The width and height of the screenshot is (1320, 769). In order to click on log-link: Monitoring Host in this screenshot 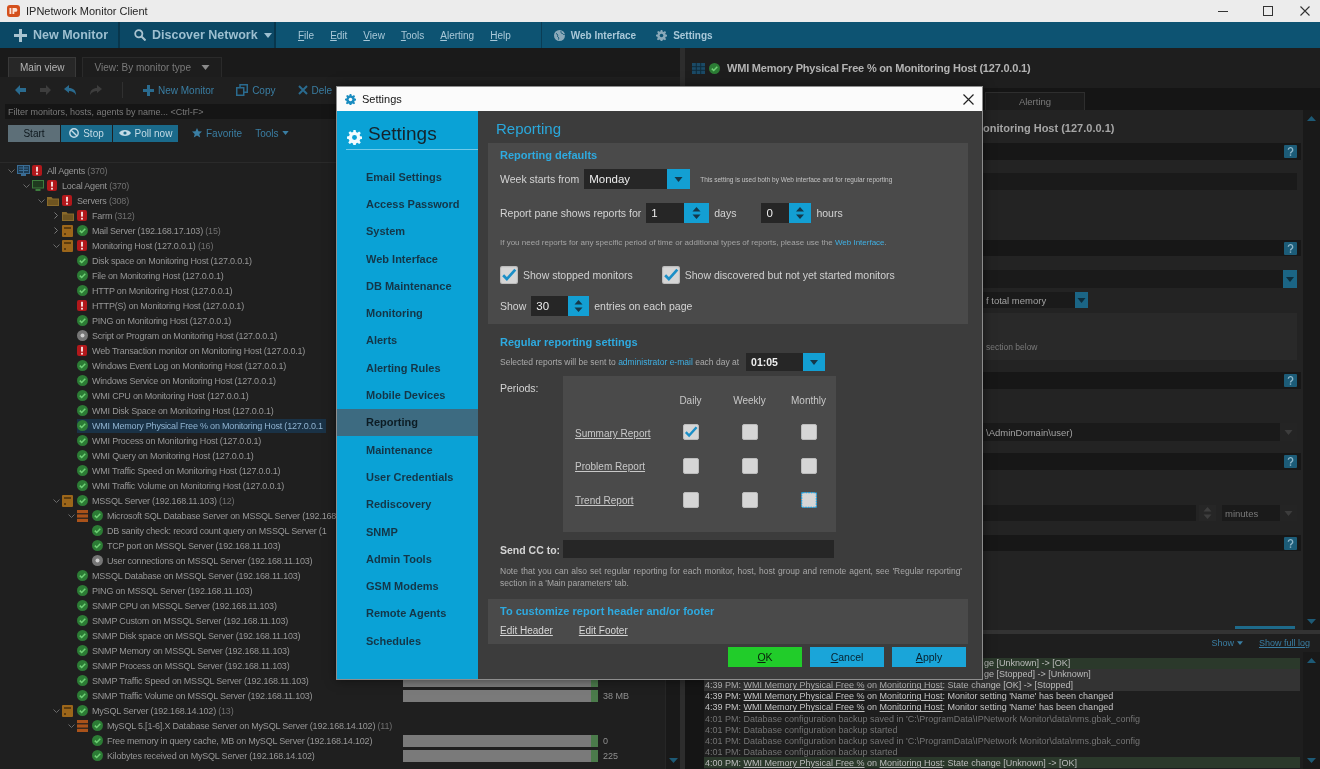, I will do `click(911, 707)`.